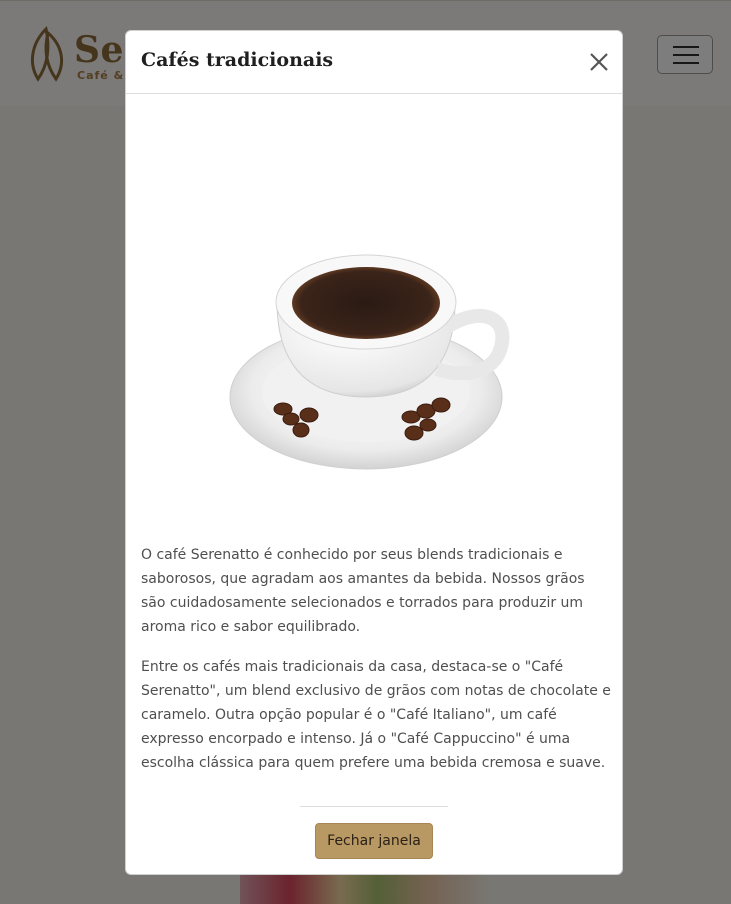 This screenshot has height=904, width=731. I want to click on close-icon, so click(599, 62).